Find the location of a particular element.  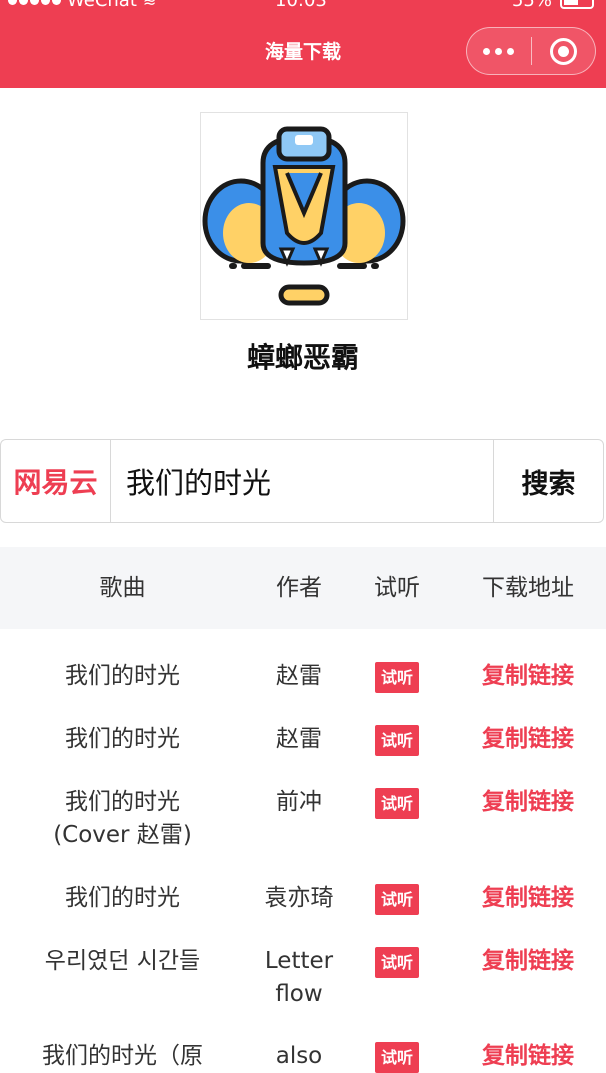

battery-icon is located at coordinates (577, 4).